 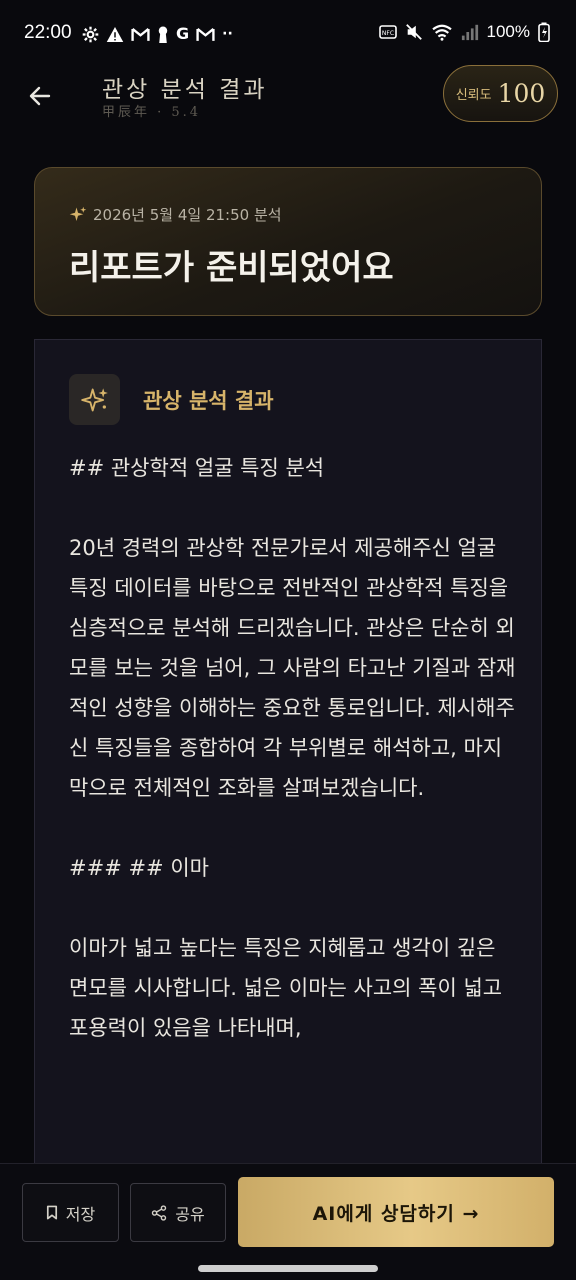 I want to click on save-label: 저장, so click(x=80, y=1214).